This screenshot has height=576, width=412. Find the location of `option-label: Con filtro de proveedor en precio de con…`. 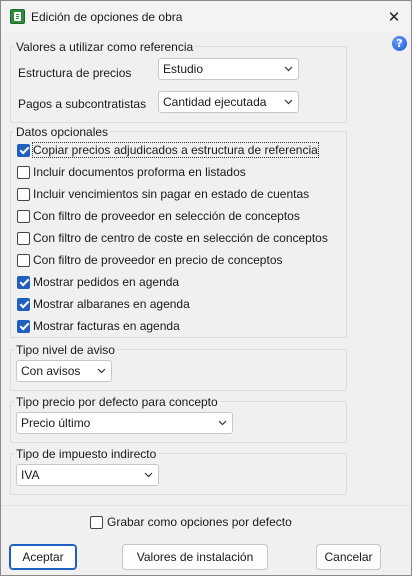

option-label: Con filtro de proveedor en precio de con… is located at coordinates (158, 260).